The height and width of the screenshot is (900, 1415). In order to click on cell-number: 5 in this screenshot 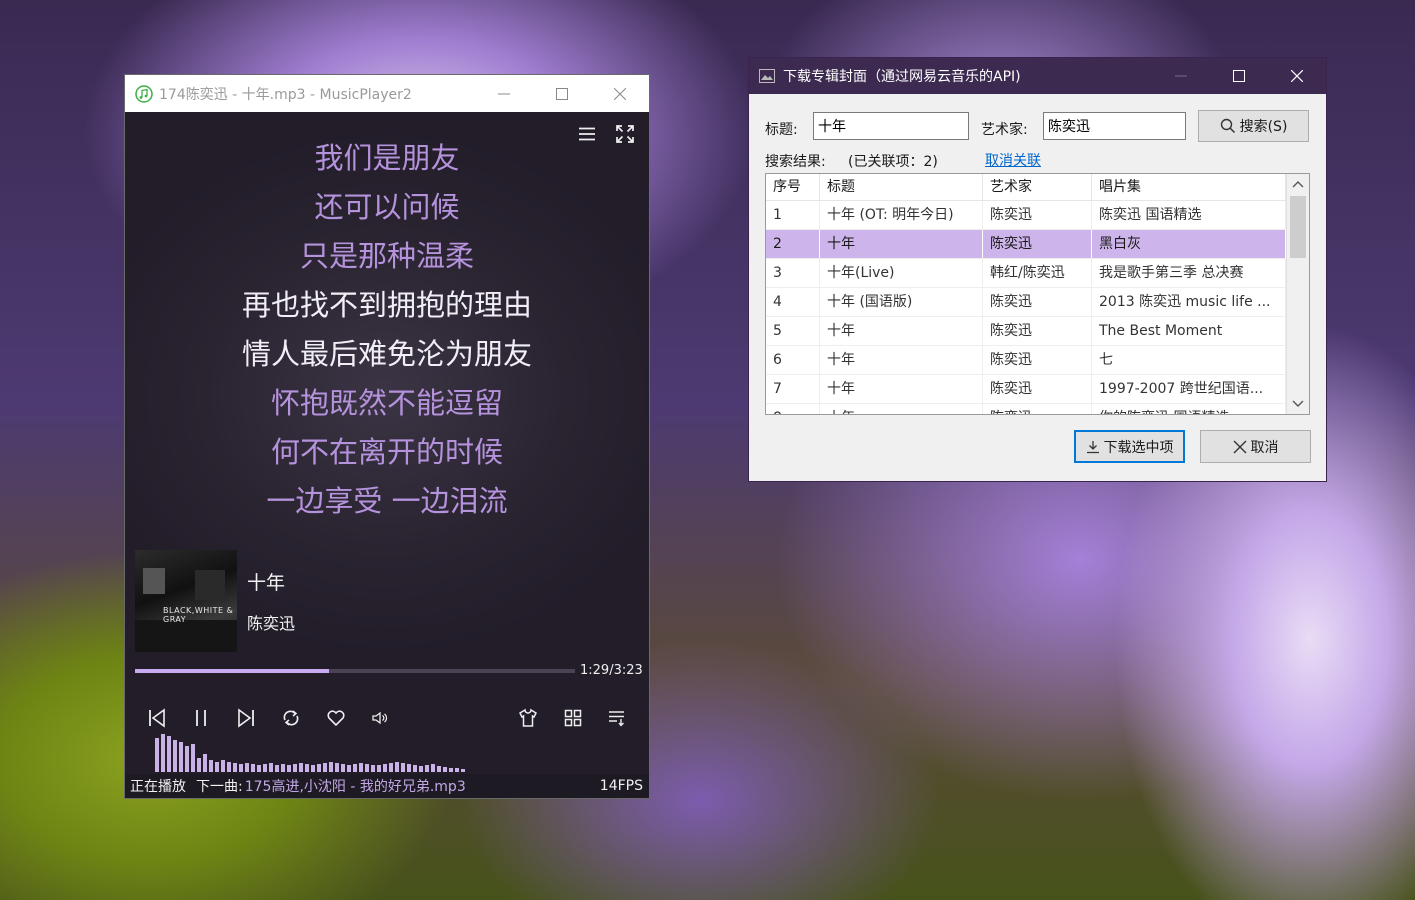, I will do `click(793, 331)`.